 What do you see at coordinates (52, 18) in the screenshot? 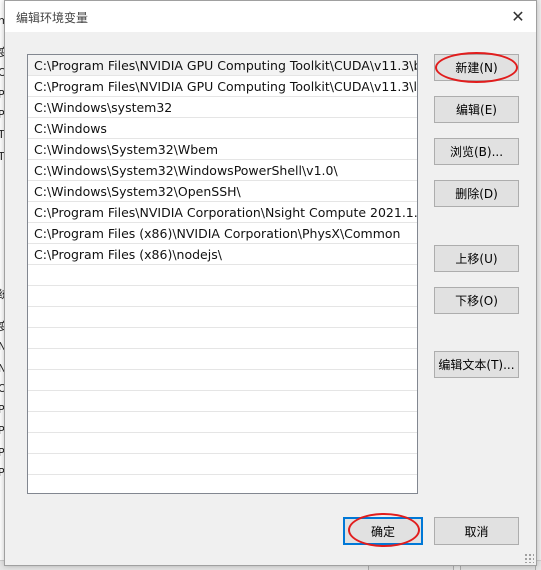
I see `dialog-title: 编辑环境变量` at bounding box center [52, 18].